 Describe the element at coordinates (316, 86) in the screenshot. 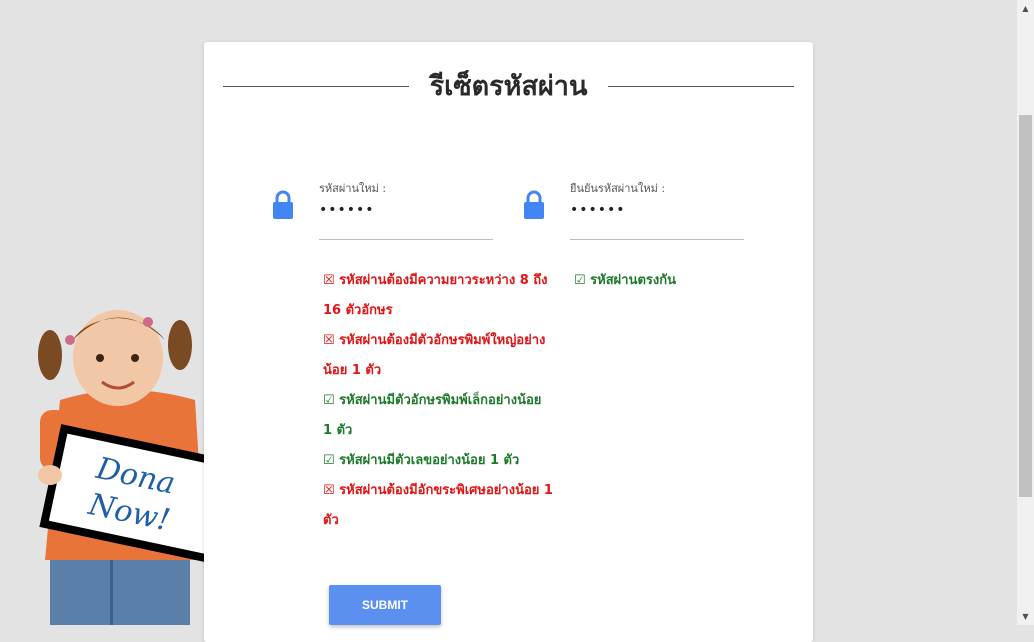

I see `title-divider-left` at that location.